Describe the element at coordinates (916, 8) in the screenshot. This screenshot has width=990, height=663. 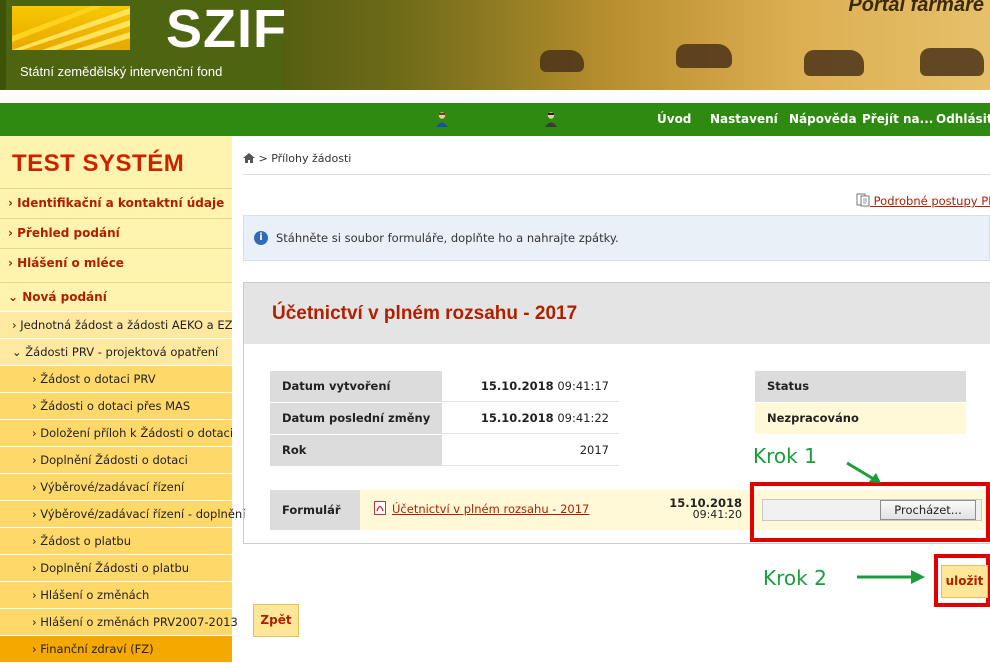
I see `portal-title: Portál farmáře` at that location.